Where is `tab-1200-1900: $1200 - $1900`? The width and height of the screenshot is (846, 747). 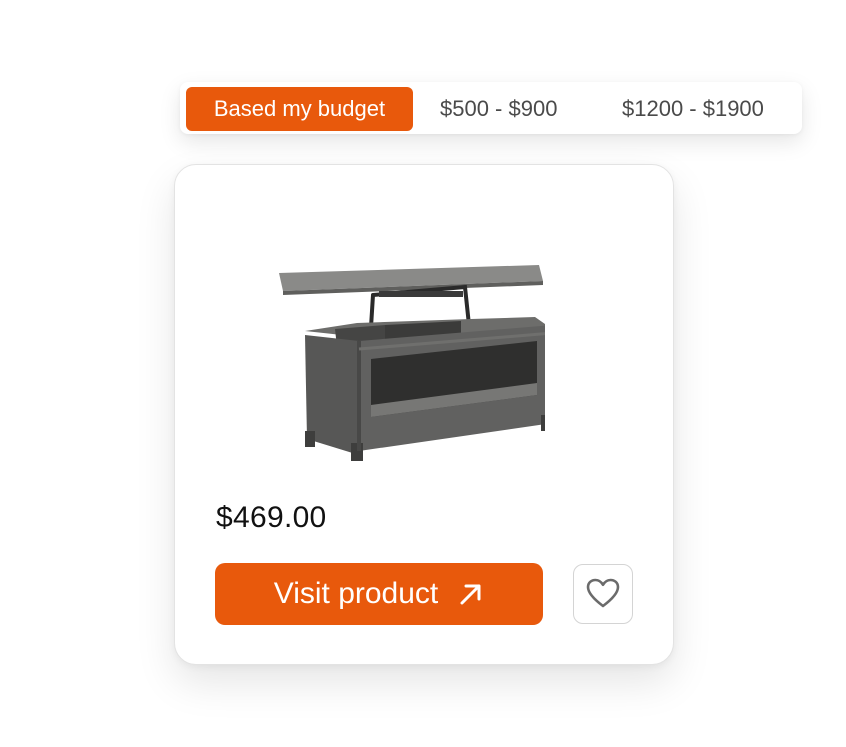
tab-1200-1900: $1200 - $1900 is located at coordinates (693, 109).